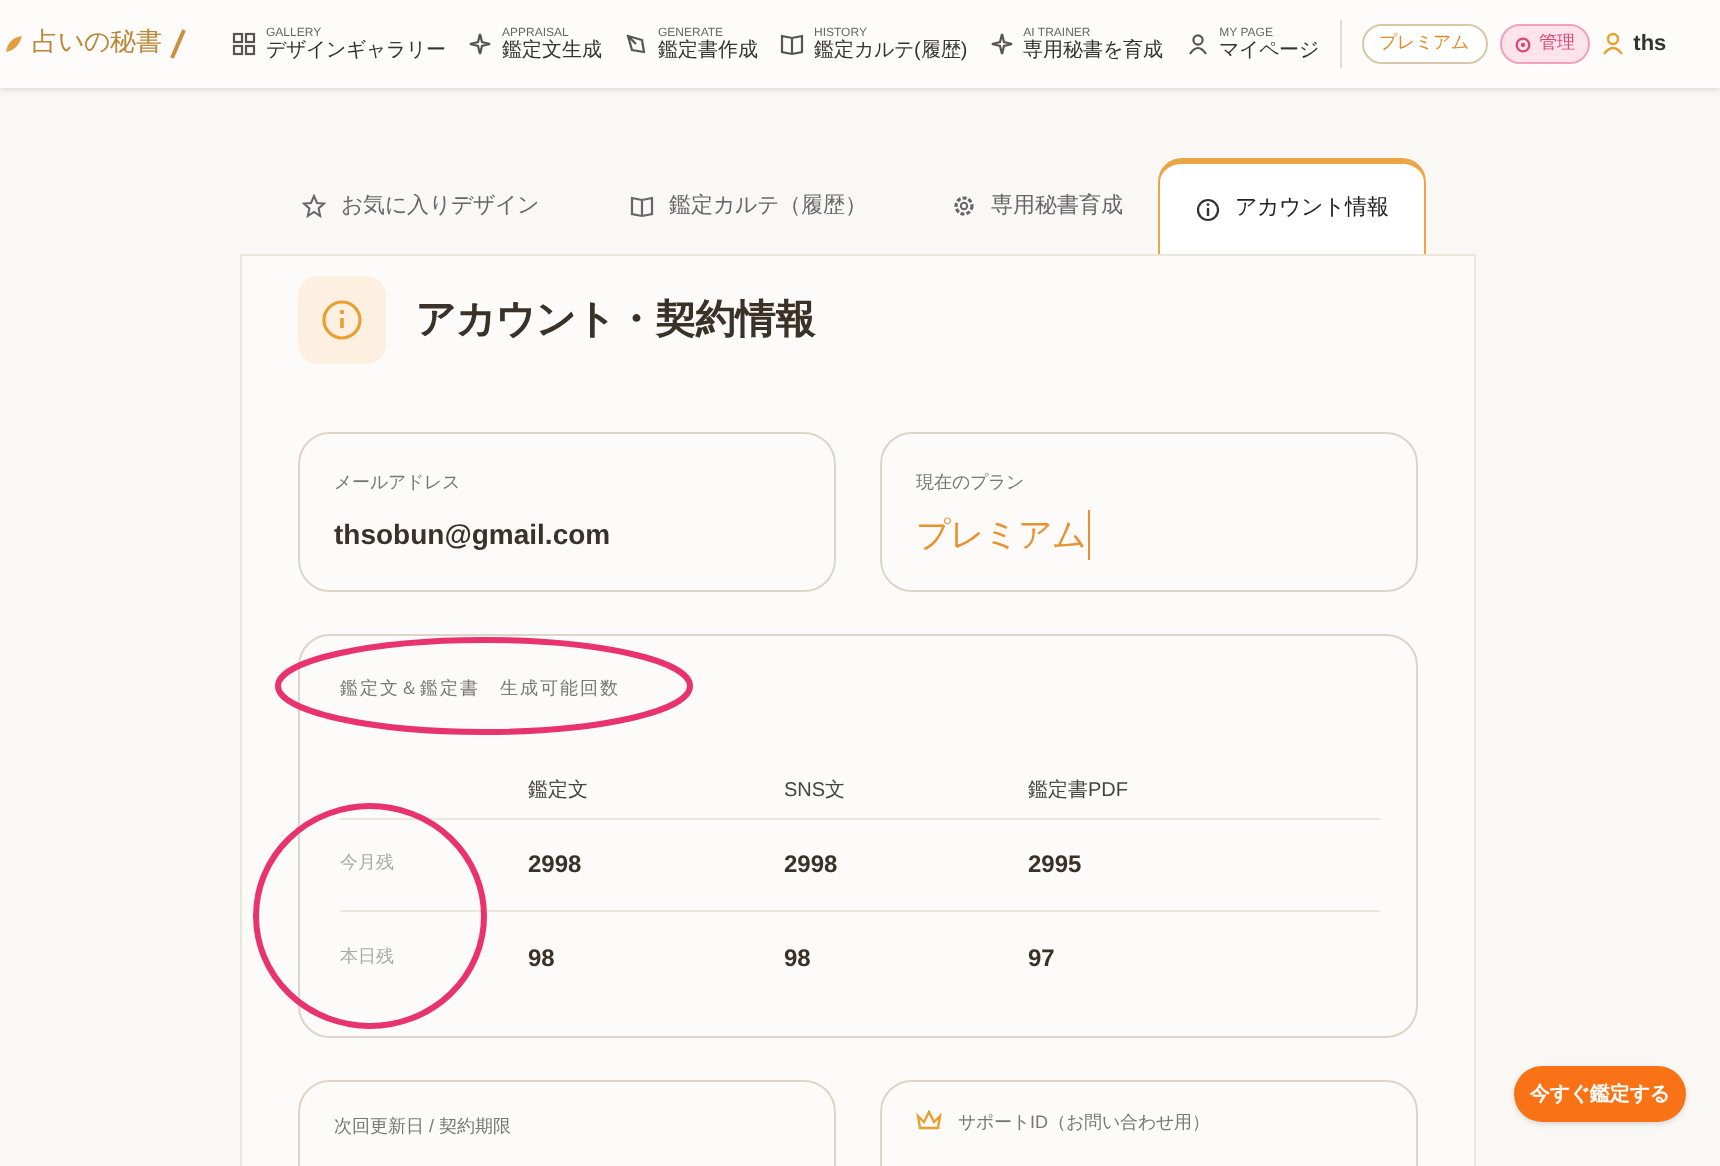  What do you see at coordinates (1292, 206) in the screenshot?
I see `tab: アカウント情報` at bounding box center [1292, 206].